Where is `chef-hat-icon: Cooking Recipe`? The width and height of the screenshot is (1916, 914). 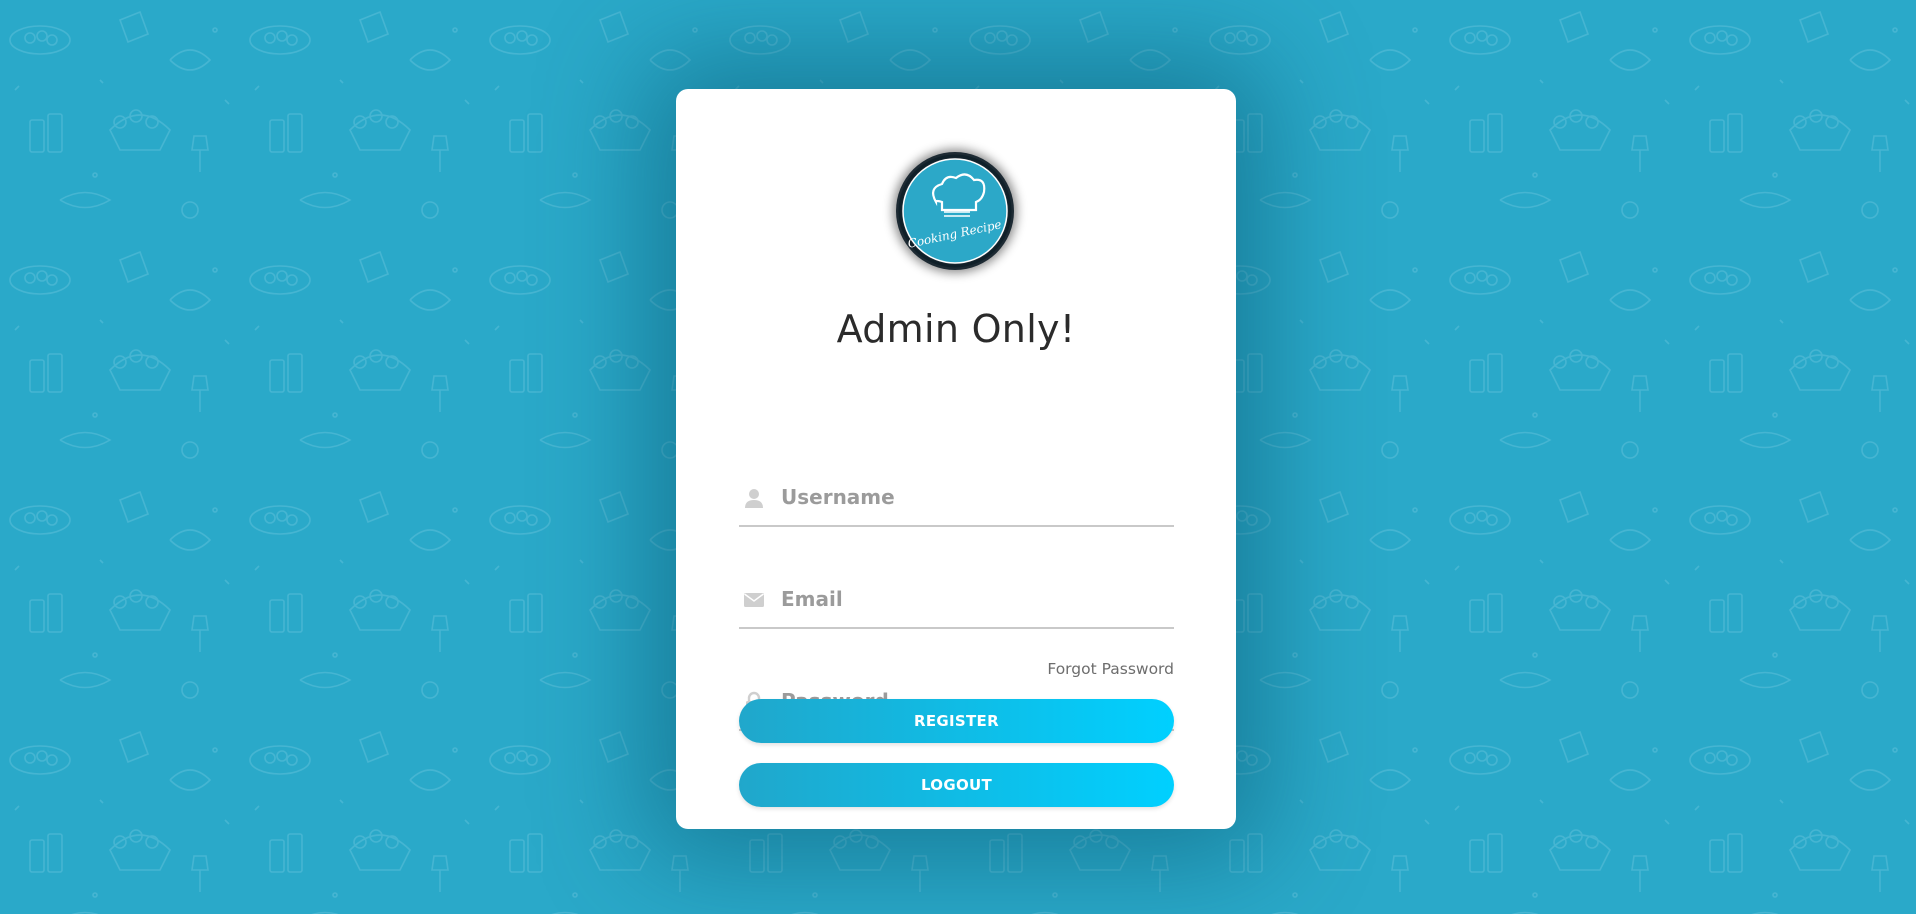 chef-hat-icon: Cooking Recipe is located at coordinates (955, 211).